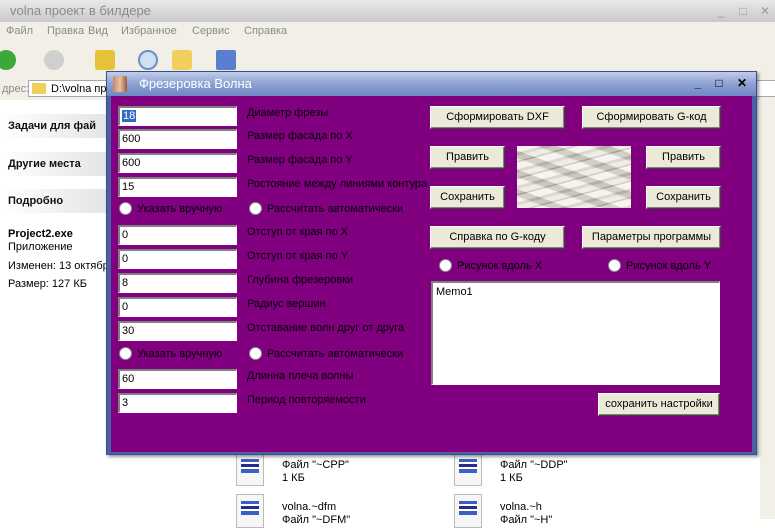 This screenshot has height=528, width=775. I want to click on dialog-title: Фрезеровка Волна, so click(195, 83).